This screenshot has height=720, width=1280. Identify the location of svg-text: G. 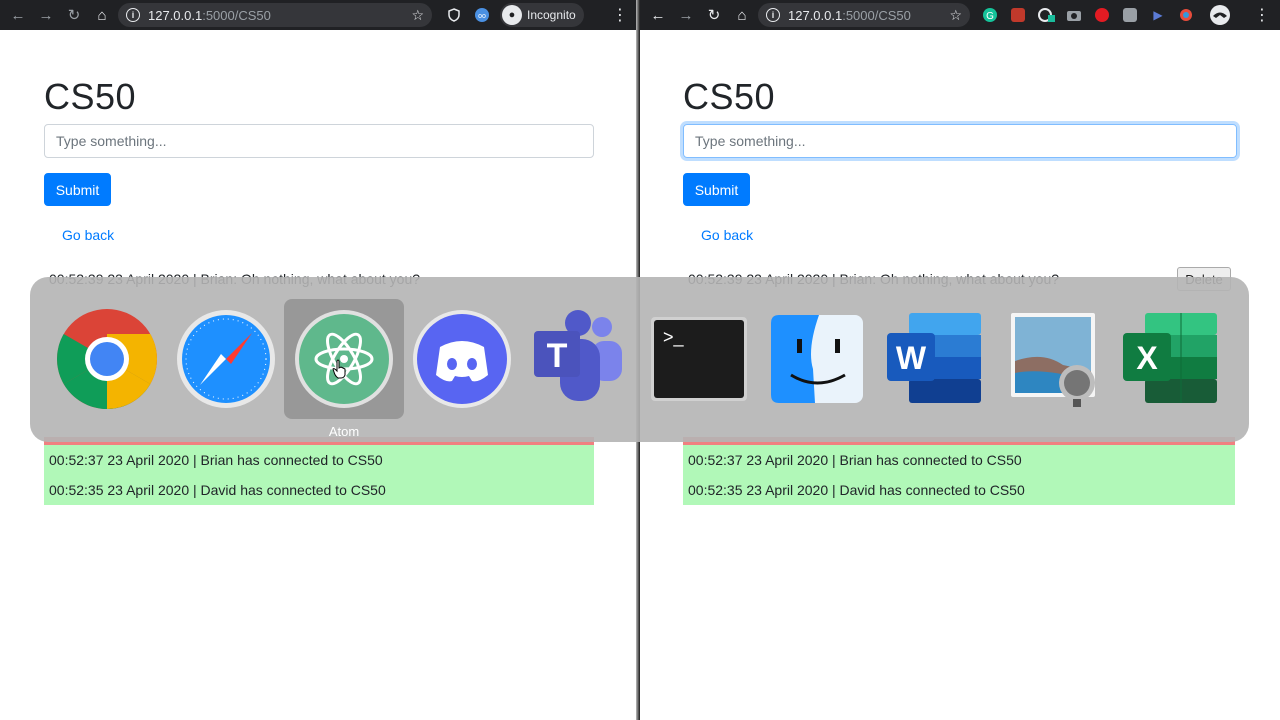
(990, 16).